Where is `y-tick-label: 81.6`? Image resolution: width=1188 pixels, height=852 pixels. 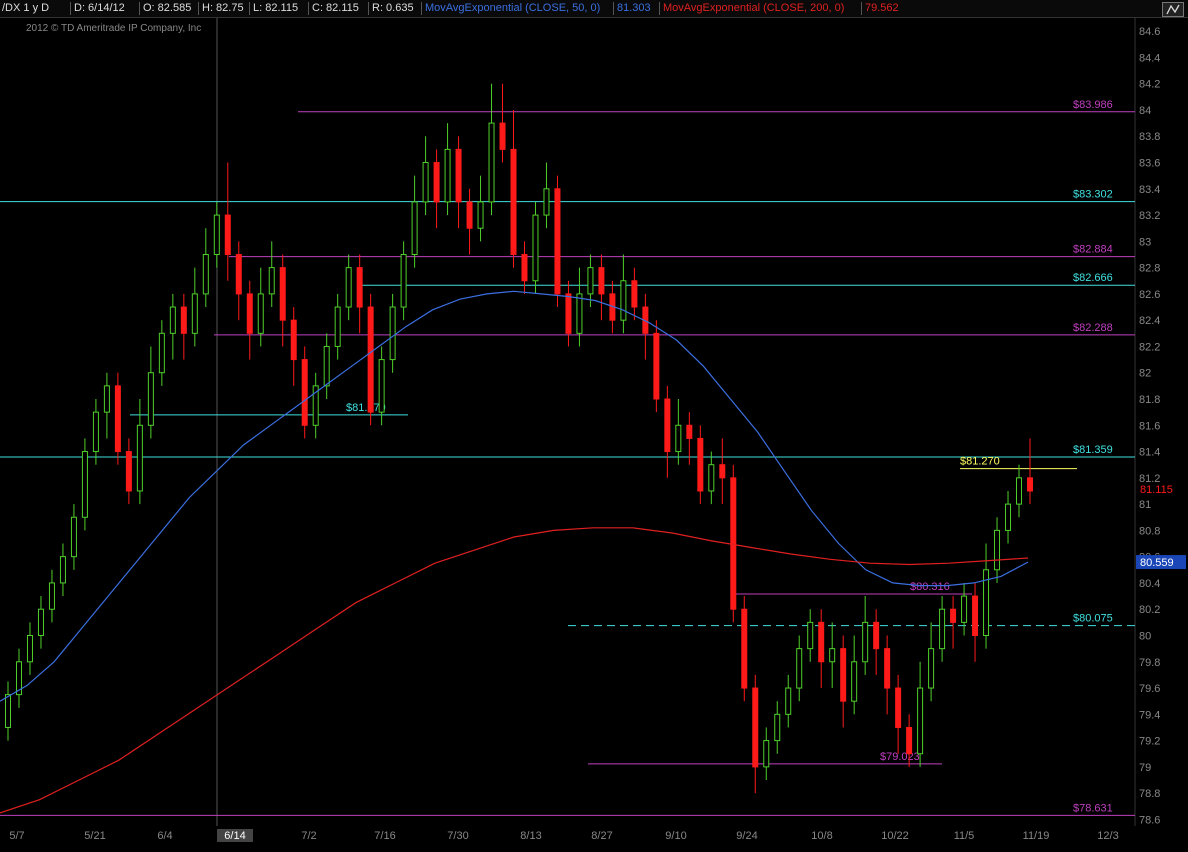 y-tick-label: 81.6 is located at coordinates (1149, 426).